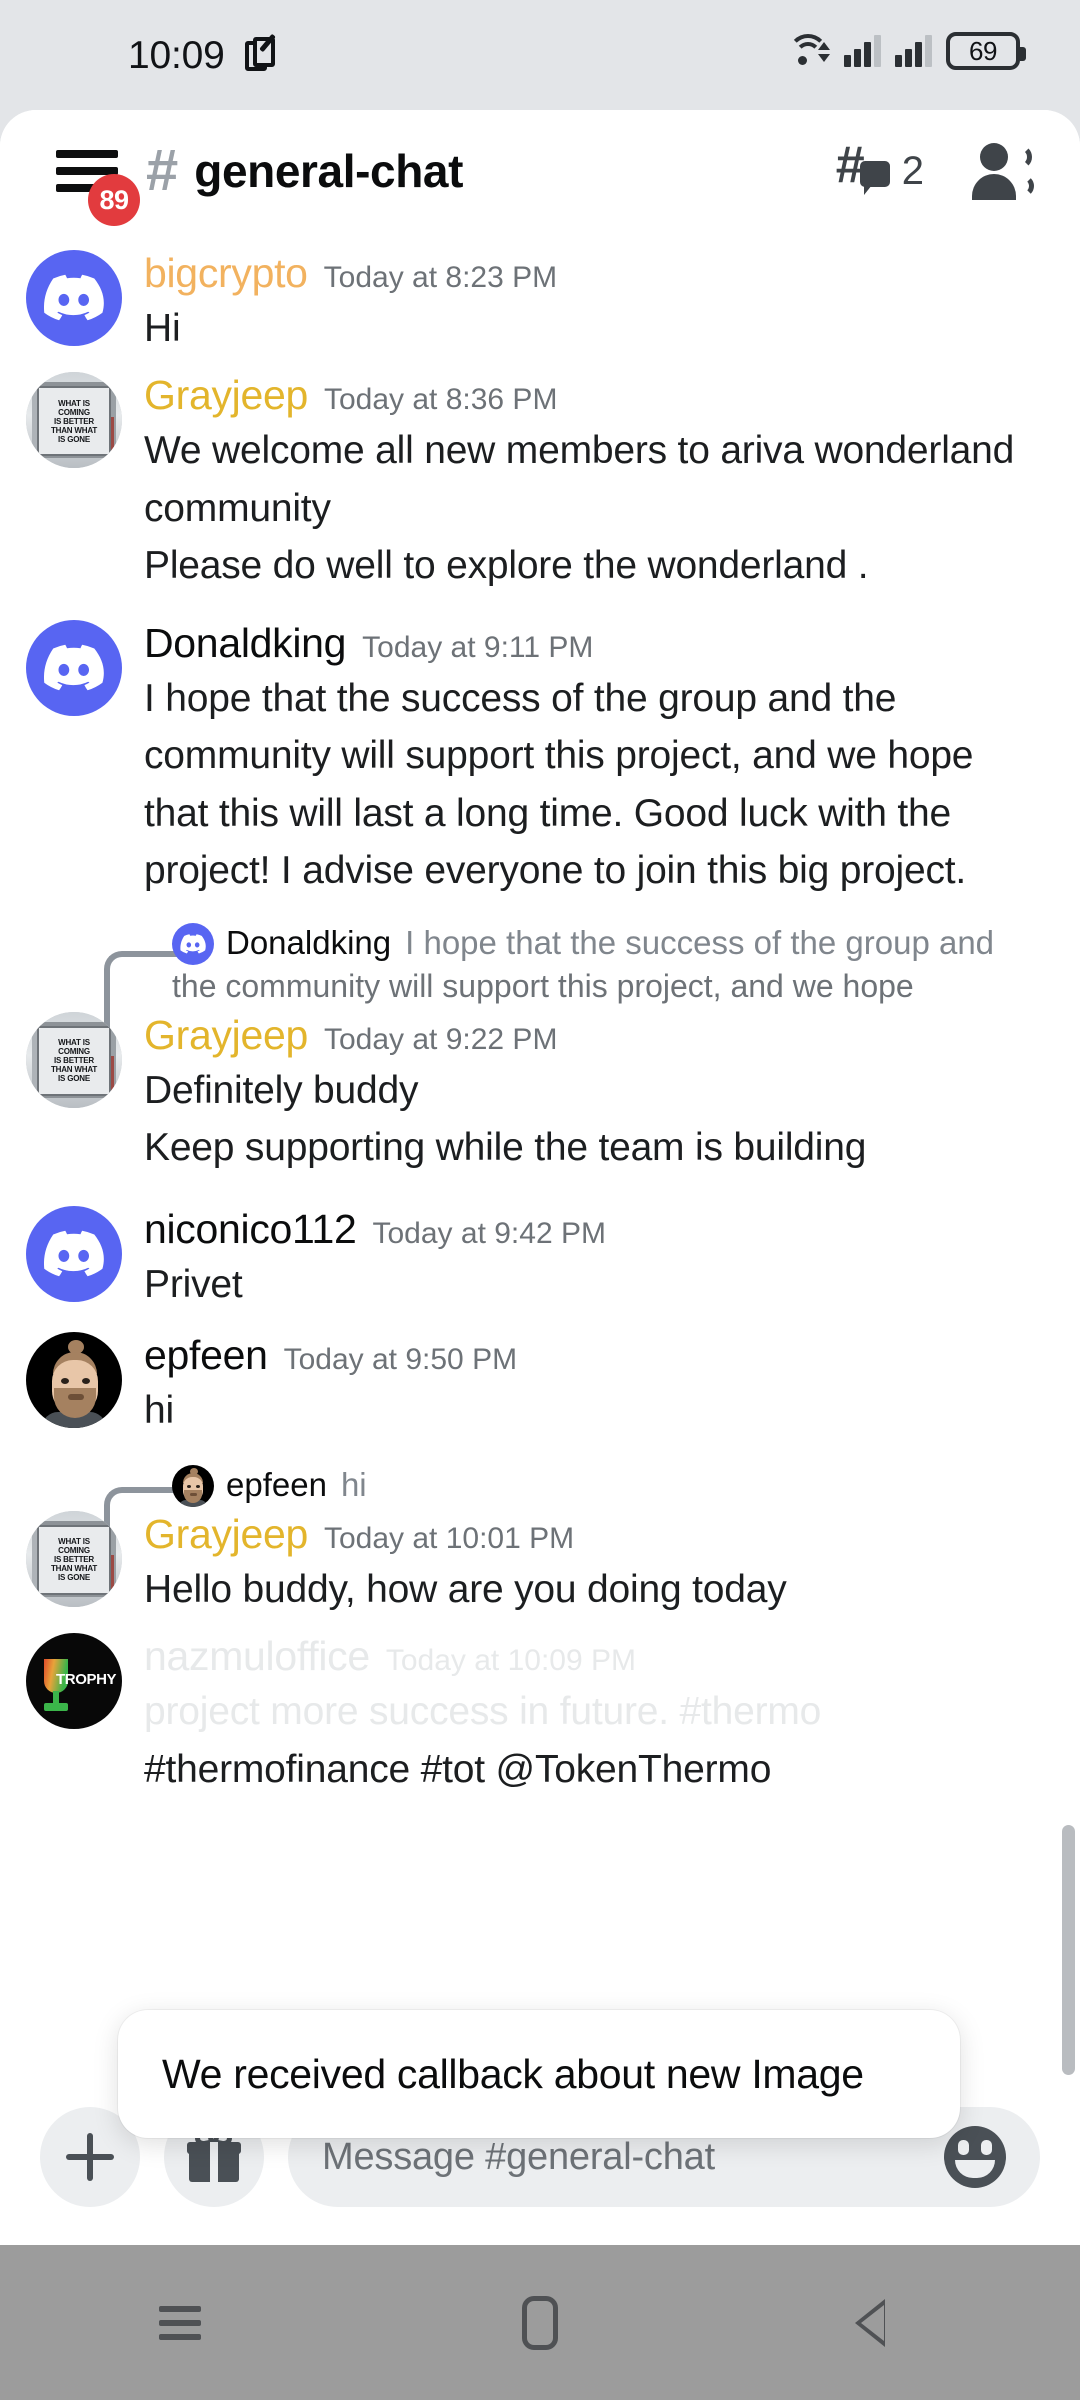  I want to click on message-input-placeholder: Message #general-chat, so click(518, 2156).